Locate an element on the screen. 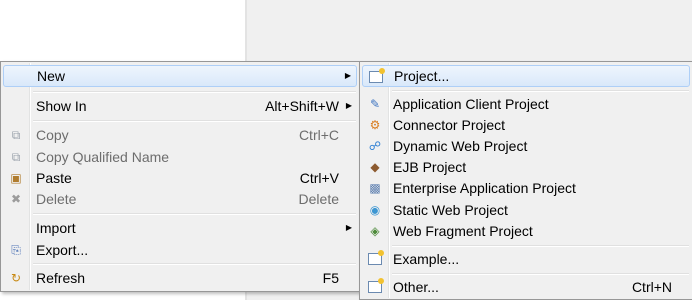  ejb-project-icon: ◆ is located at coordinates (375, 167).